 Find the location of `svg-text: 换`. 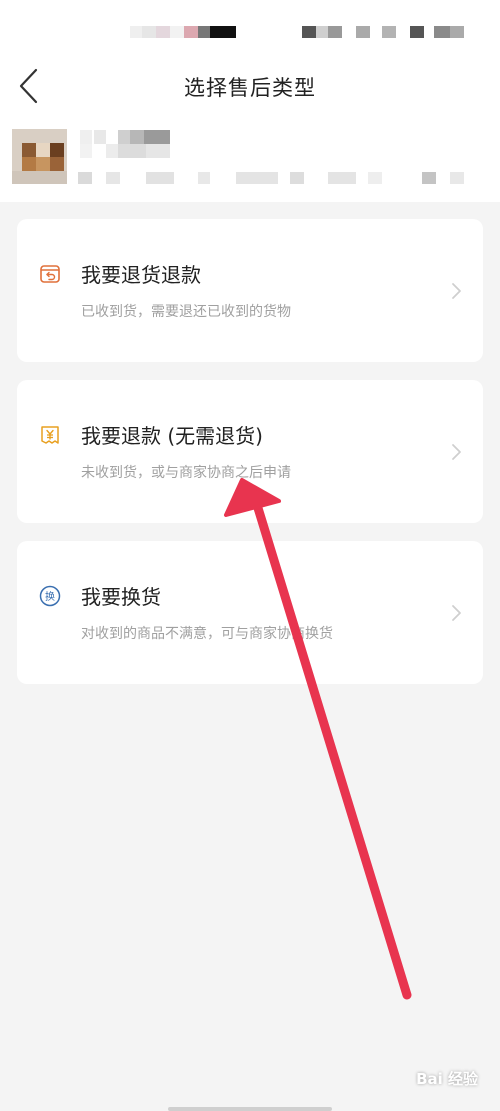

svg-text: 换 is located at coordinates (50, 596).